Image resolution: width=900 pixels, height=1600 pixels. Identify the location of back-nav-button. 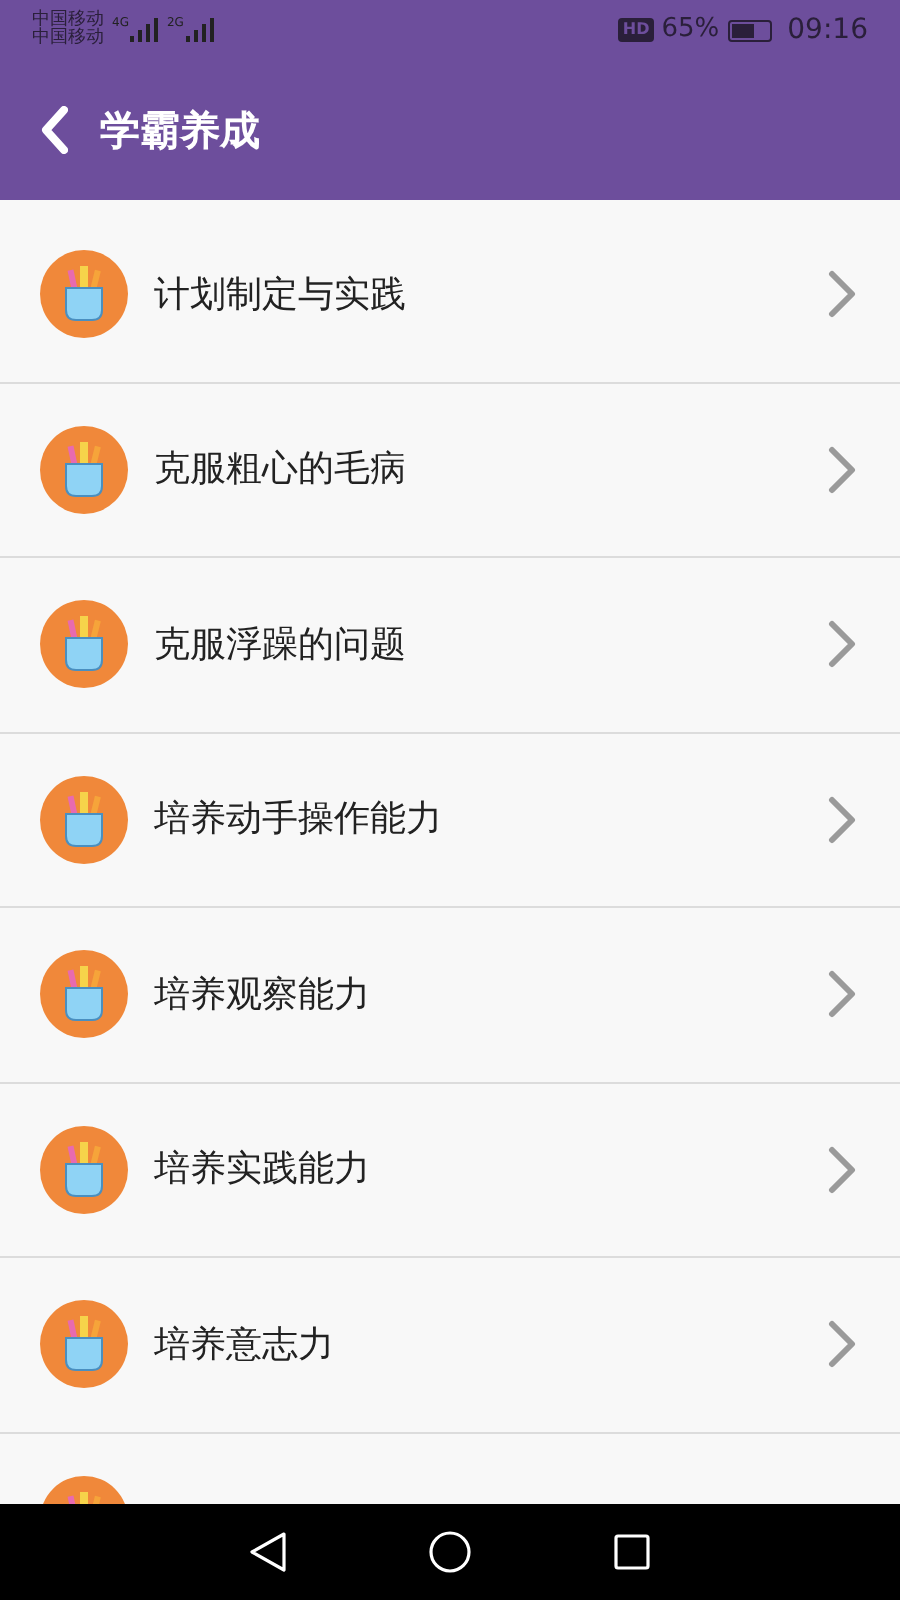
(268, 1552).